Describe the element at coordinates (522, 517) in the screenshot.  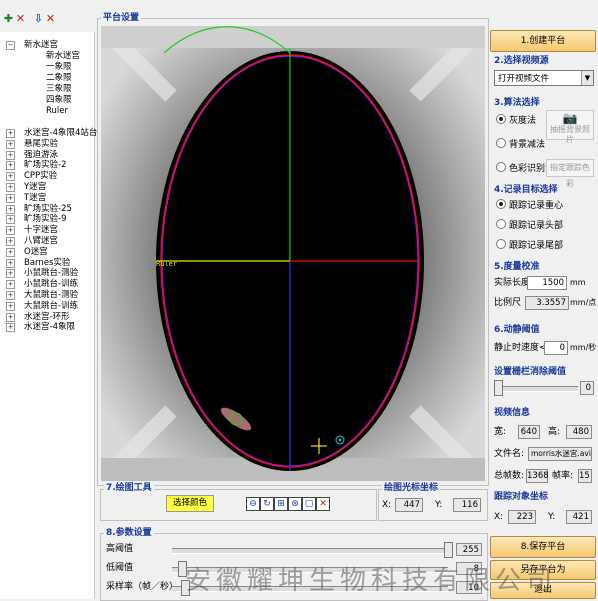
I see `target-x-field: 223` at that location.